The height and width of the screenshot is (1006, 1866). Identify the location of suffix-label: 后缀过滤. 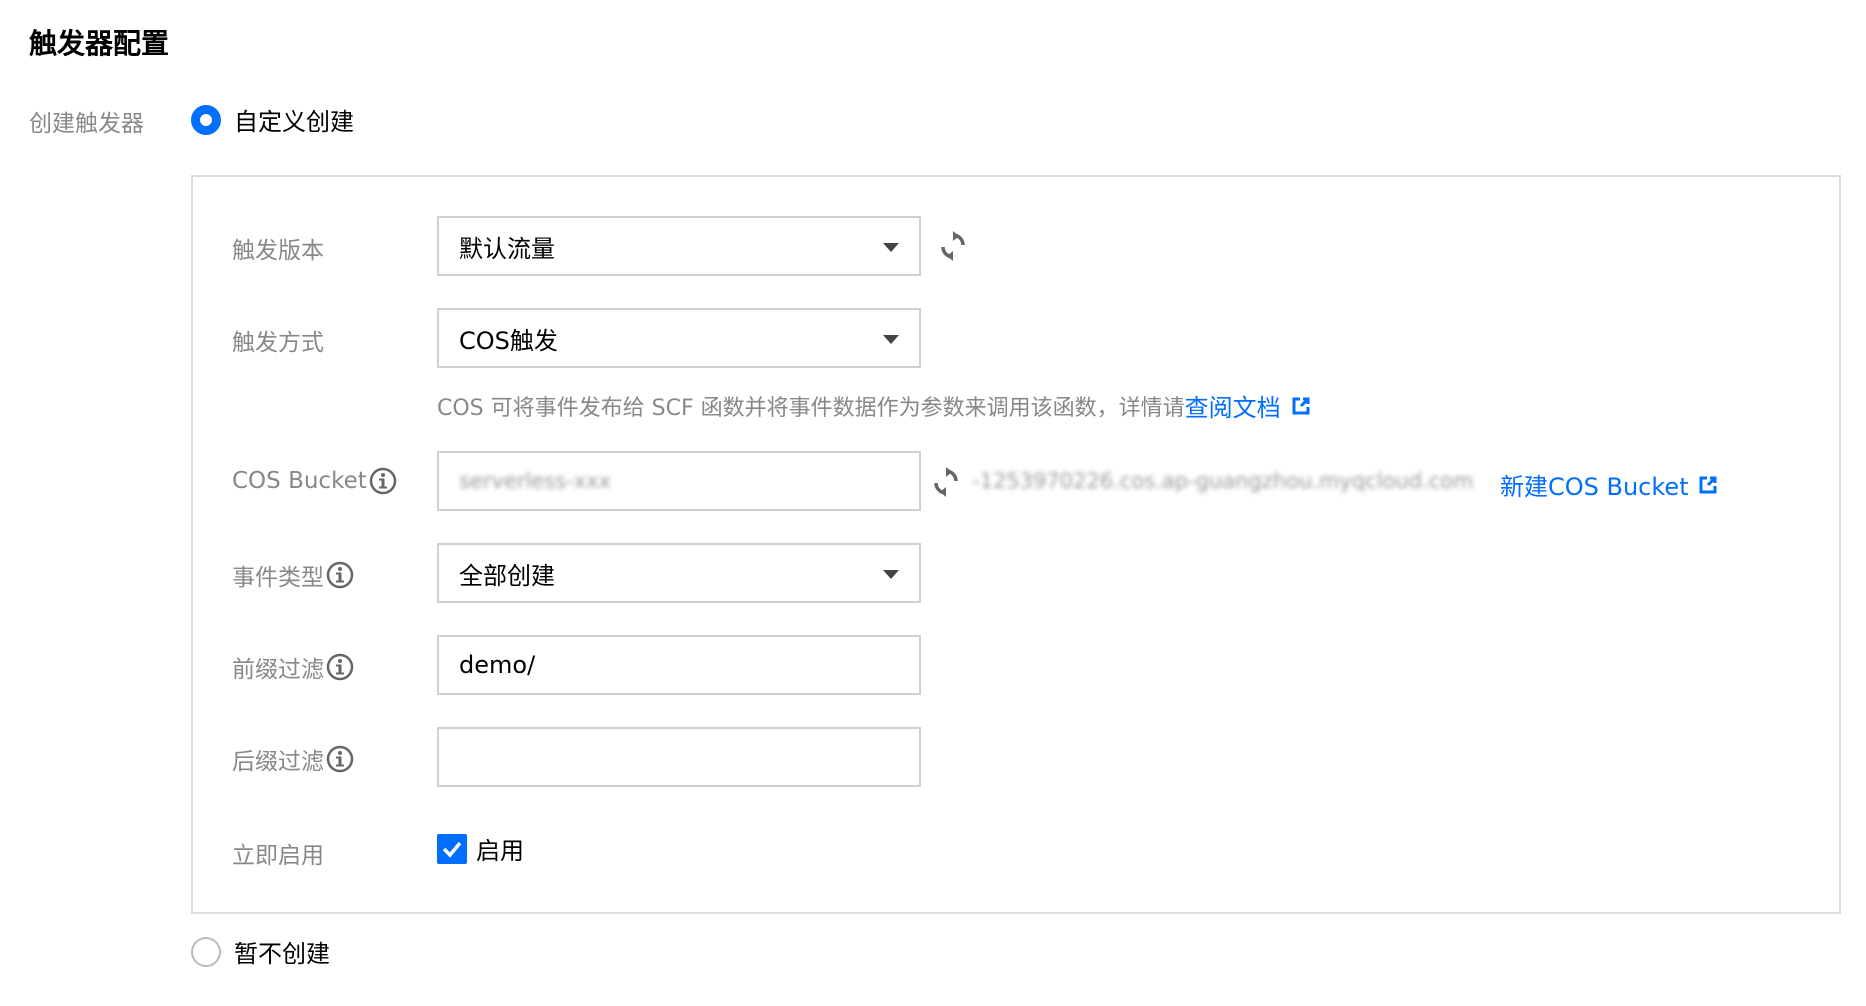
(278, 762).